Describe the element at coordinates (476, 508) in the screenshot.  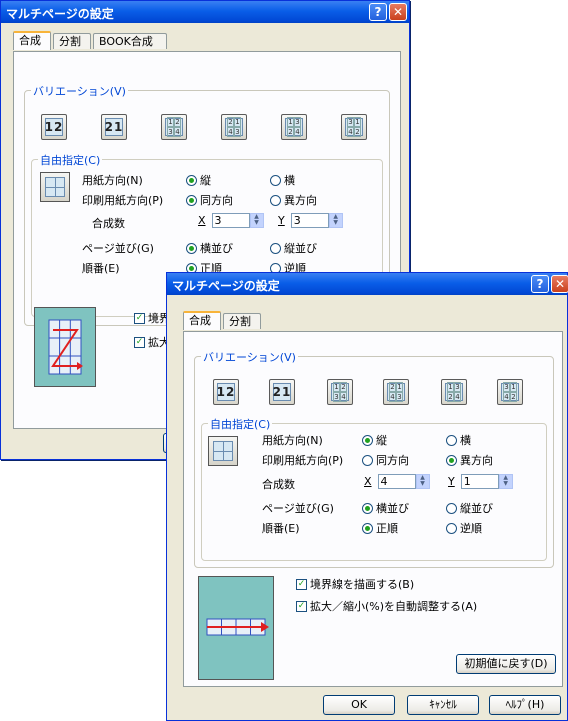
I see `radio-label: 縦並び` at that location.